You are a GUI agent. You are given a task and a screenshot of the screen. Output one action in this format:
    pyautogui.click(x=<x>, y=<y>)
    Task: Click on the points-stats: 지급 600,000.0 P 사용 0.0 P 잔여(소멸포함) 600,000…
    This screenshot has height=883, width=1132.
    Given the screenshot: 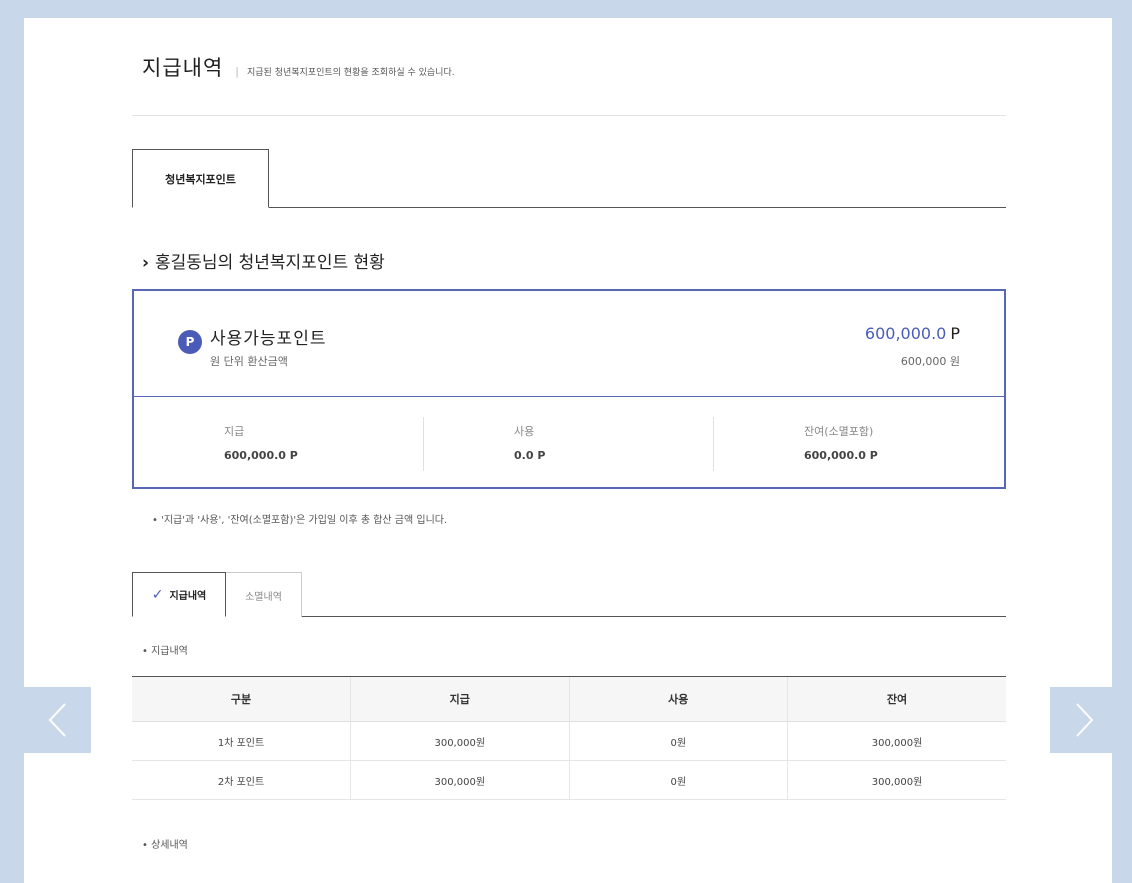 What is the action you would take?
    pyautogui.click(x=569, y=442)
    